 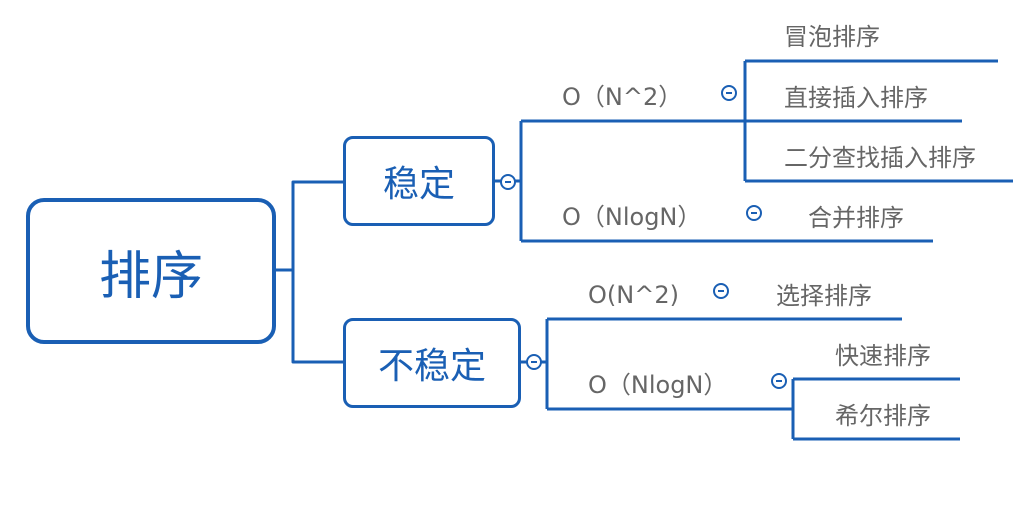 I want to click on leaf-insertion-sort: 直接插入排序, so click(x=856, y=98).